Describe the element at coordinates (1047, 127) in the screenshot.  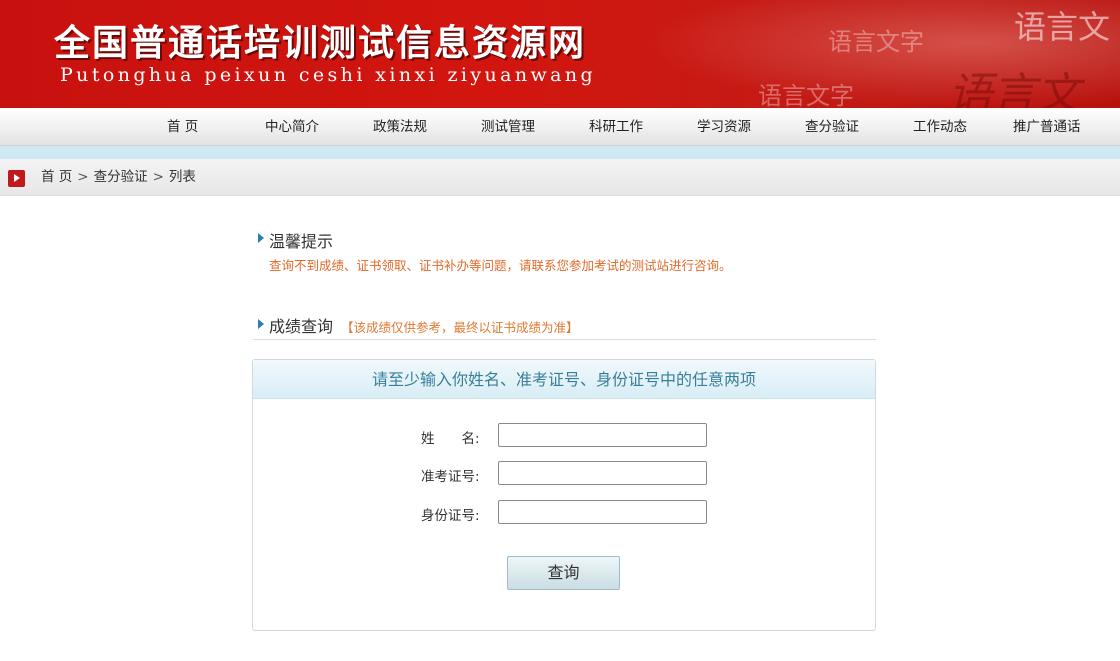
I see `nav-item-promotion: 推广普通话` at that location.